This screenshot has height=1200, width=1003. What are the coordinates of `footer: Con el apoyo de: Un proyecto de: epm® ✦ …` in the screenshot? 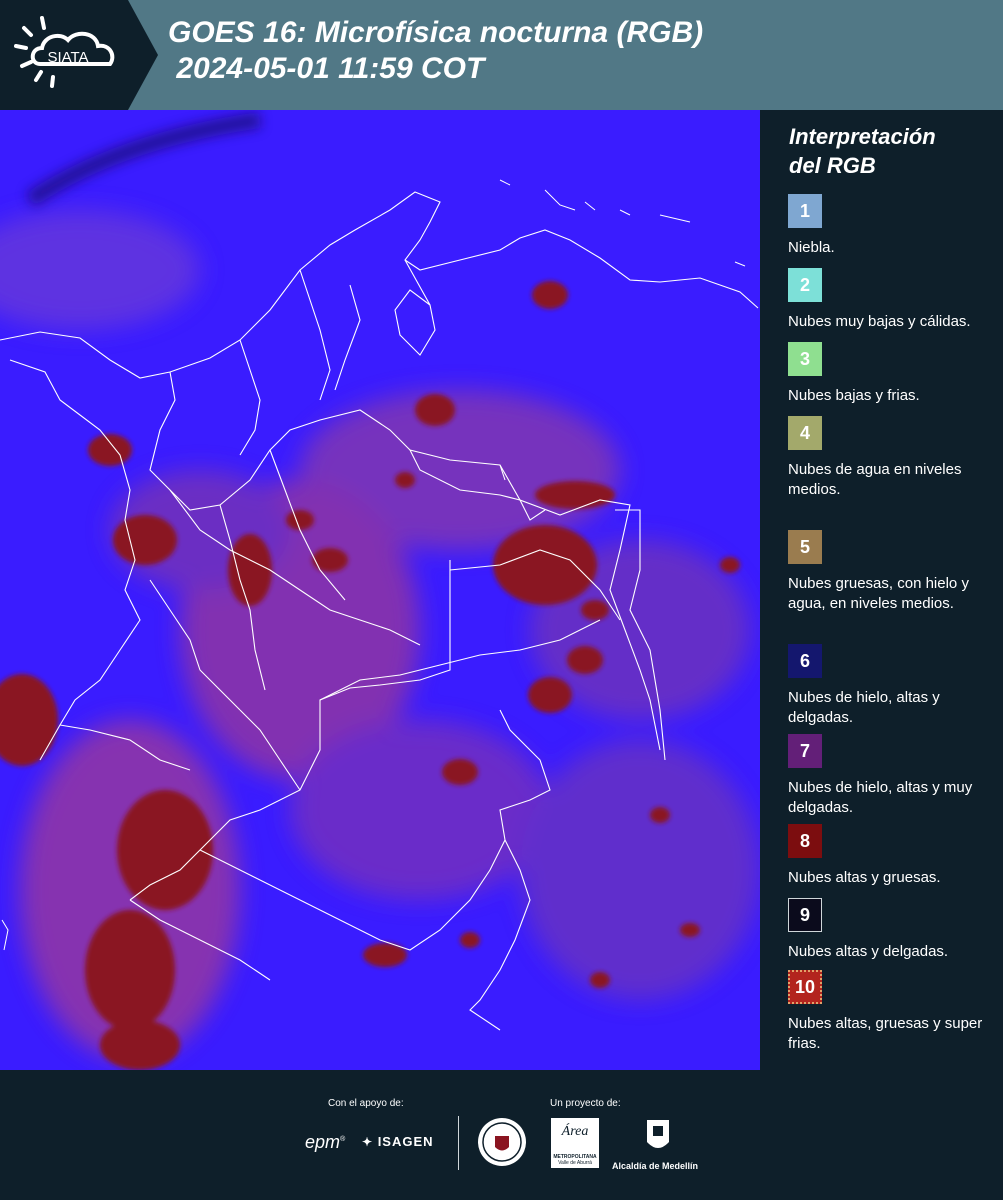 It's located at (501, 1135).